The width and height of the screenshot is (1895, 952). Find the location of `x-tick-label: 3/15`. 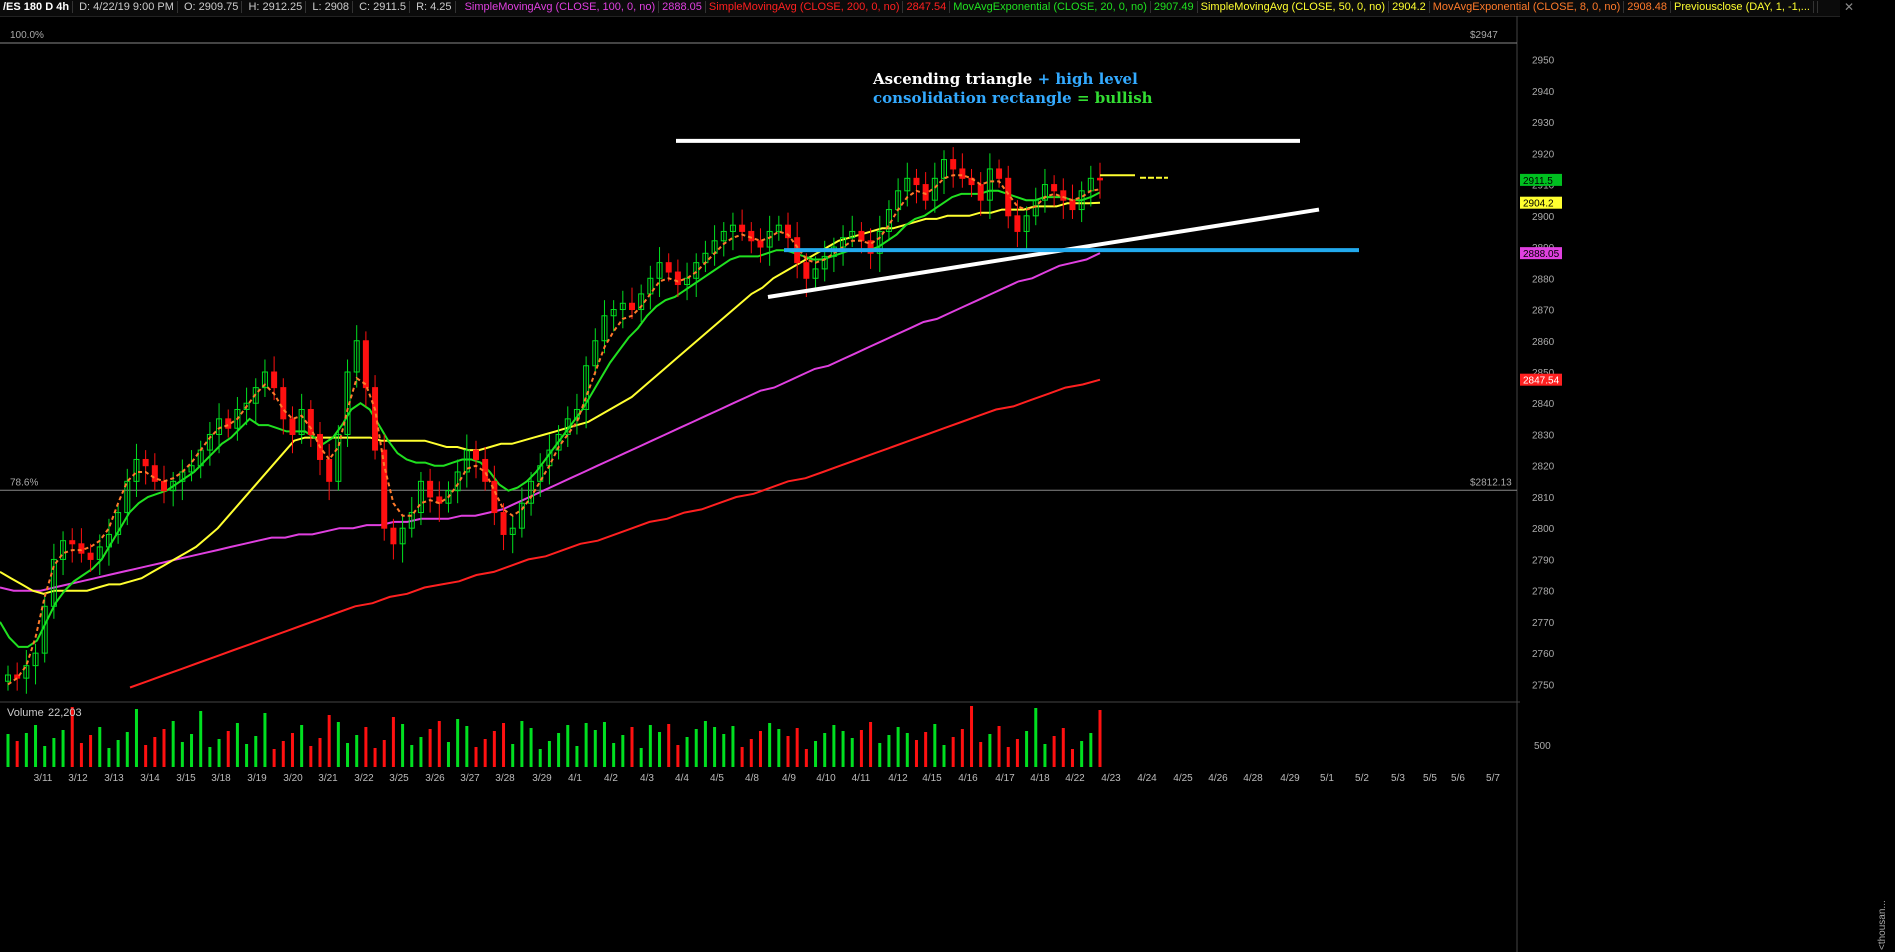

x-tick-label: 3/15 is located at coordinates (186, 778).